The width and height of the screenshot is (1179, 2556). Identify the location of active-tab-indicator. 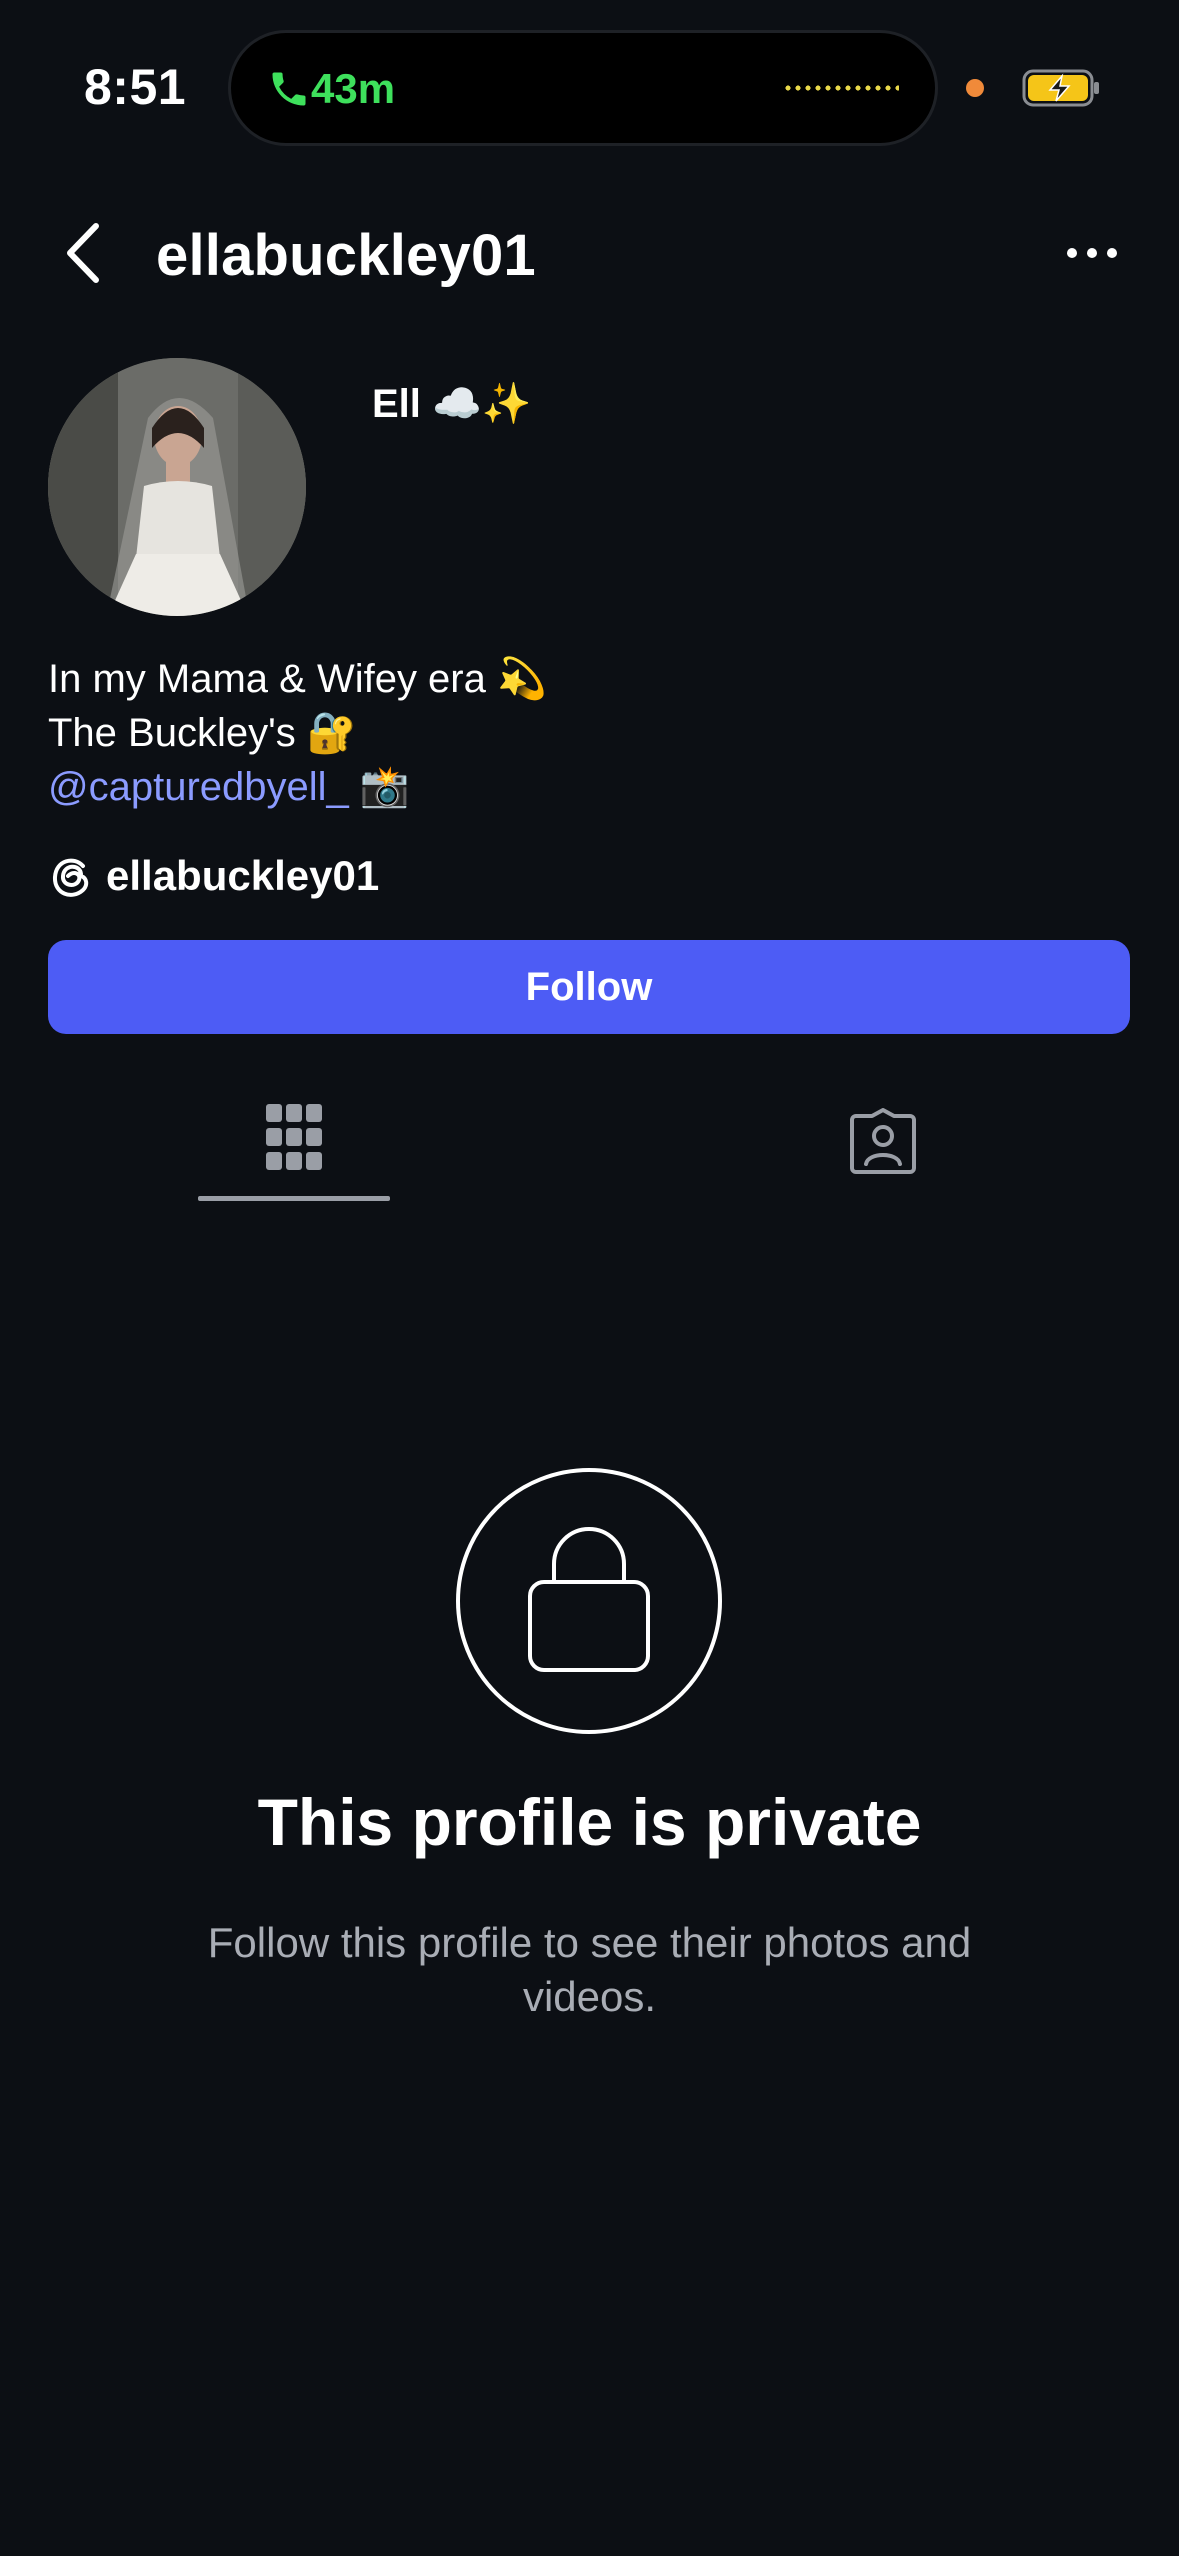
(294, 1198).